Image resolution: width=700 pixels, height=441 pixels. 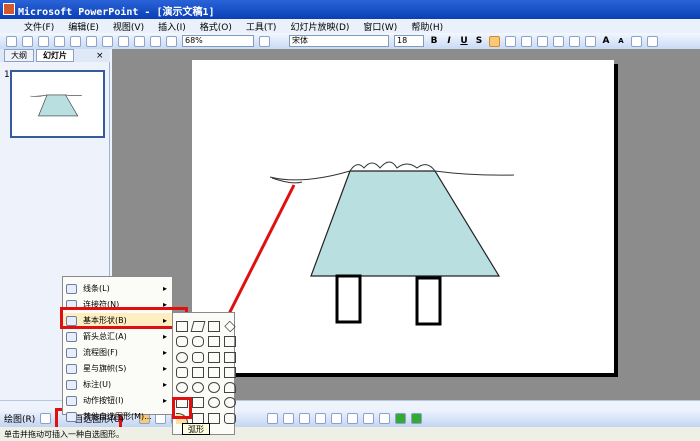 I want to click on octagon2-shape-icon, so click(x=230, y=418).